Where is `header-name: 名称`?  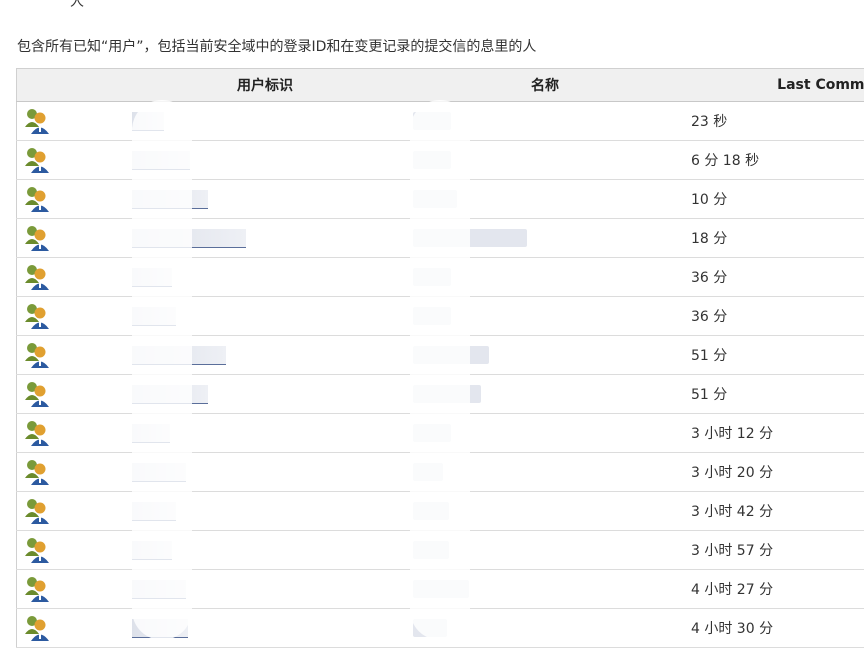 header-name: 名称 is located at coordinates (545, 85).